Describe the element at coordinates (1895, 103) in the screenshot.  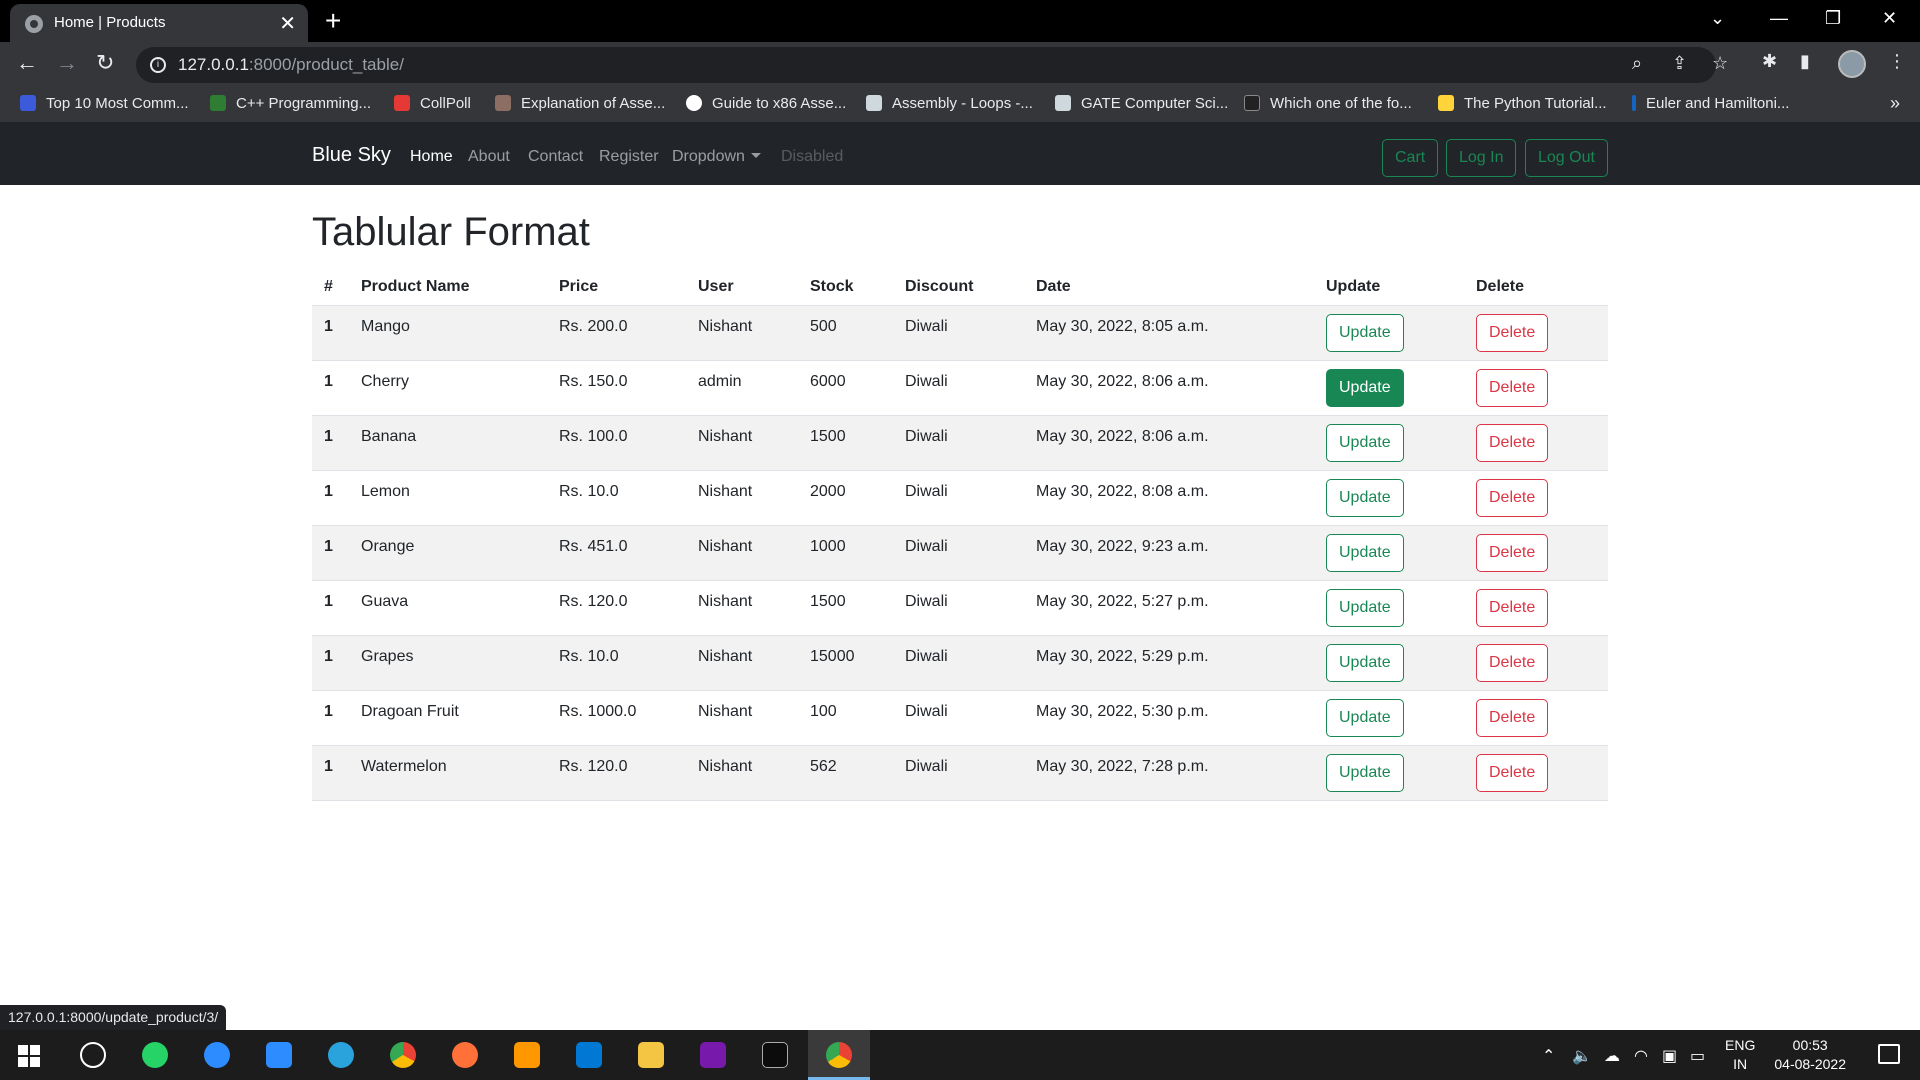
I see `more-bookmarks-icon: »` at that location.